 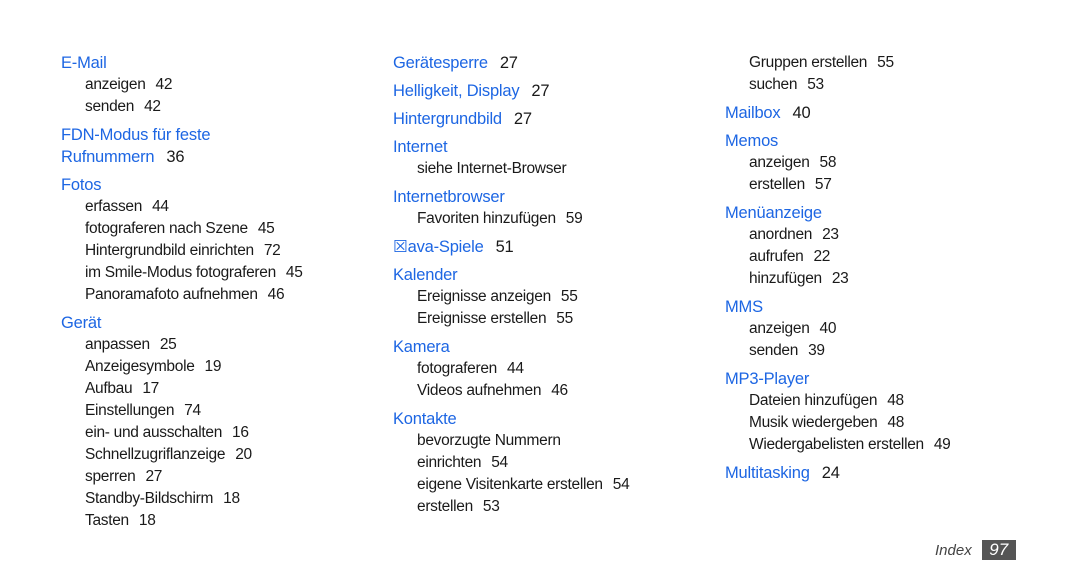 I want to click on index-subentry: suchen 53, so click(x=875, y=85).